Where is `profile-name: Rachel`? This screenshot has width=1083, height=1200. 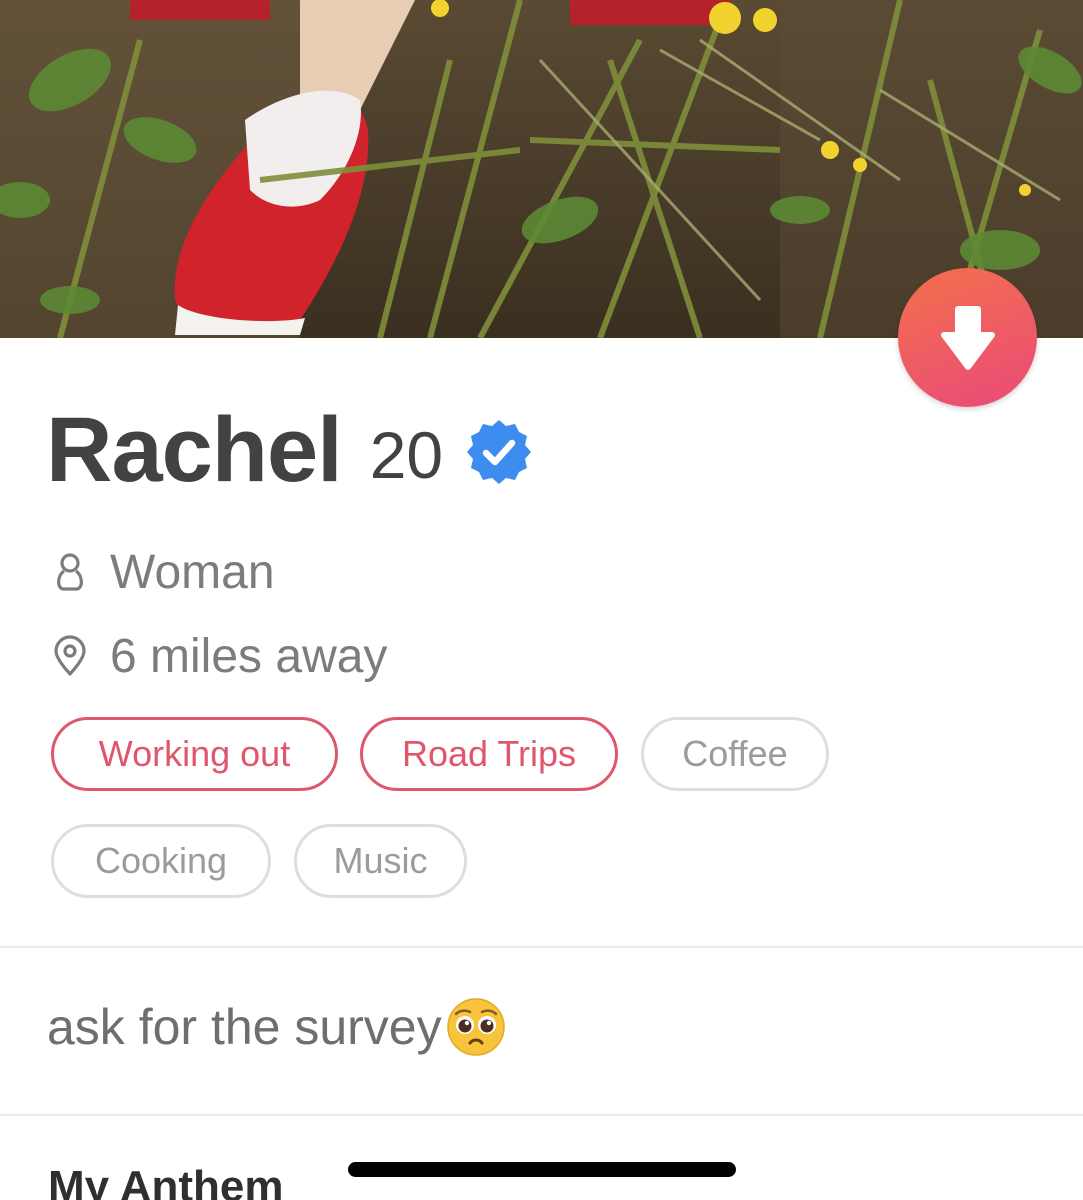 profile-name: Rachel is located at coordinates (194, 449).